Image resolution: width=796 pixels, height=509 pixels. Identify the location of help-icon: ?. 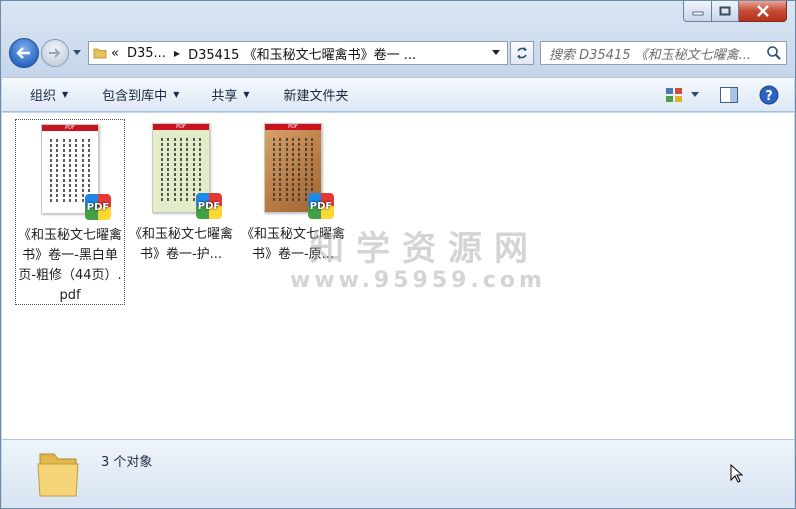
(769, 95).